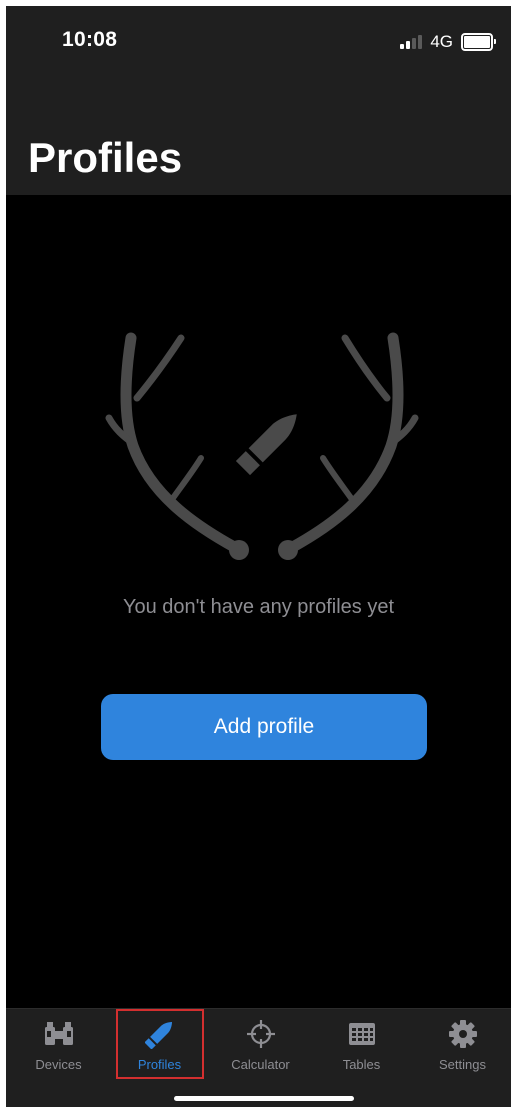 Image resolution: width=516 pixels, height=1113 pixels. I want to click on network-type: 4G, so click(441, 41).